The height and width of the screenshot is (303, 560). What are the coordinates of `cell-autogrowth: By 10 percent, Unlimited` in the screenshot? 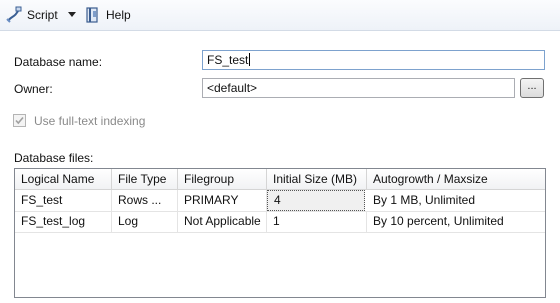 It's located at (456, 221).